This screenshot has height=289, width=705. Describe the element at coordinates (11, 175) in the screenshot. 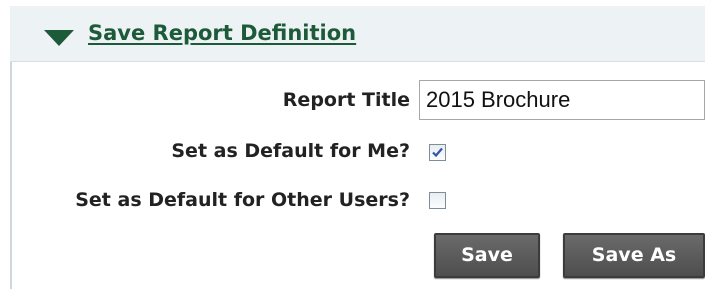

I see `panel-border` at that location.